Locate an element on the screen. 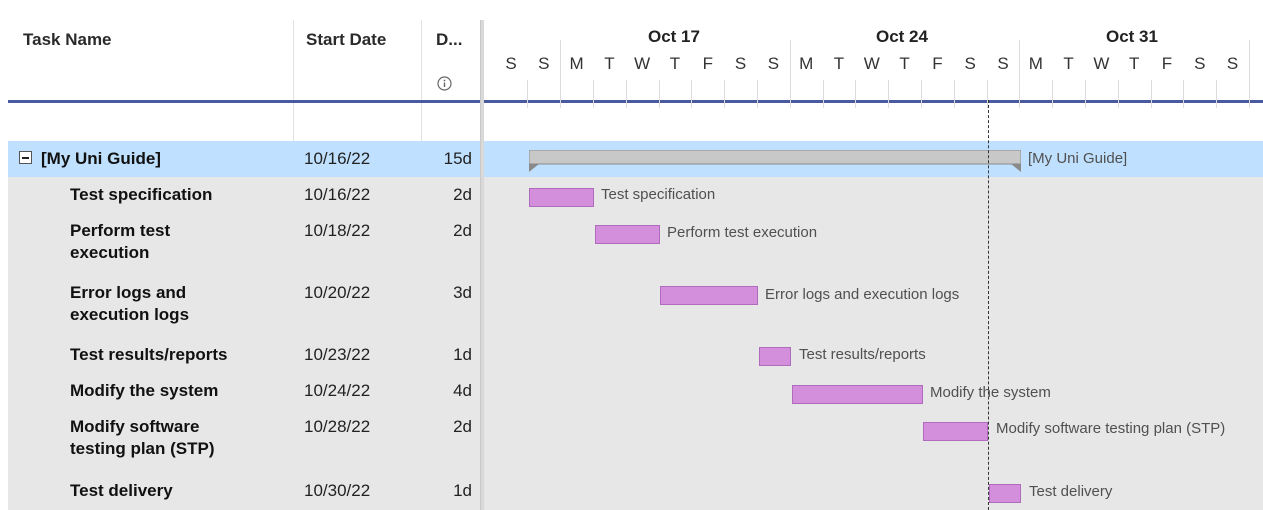 This screenshot has width=1263, height=510. week-label: Oct 31 is located at coordinates (1132, 36).